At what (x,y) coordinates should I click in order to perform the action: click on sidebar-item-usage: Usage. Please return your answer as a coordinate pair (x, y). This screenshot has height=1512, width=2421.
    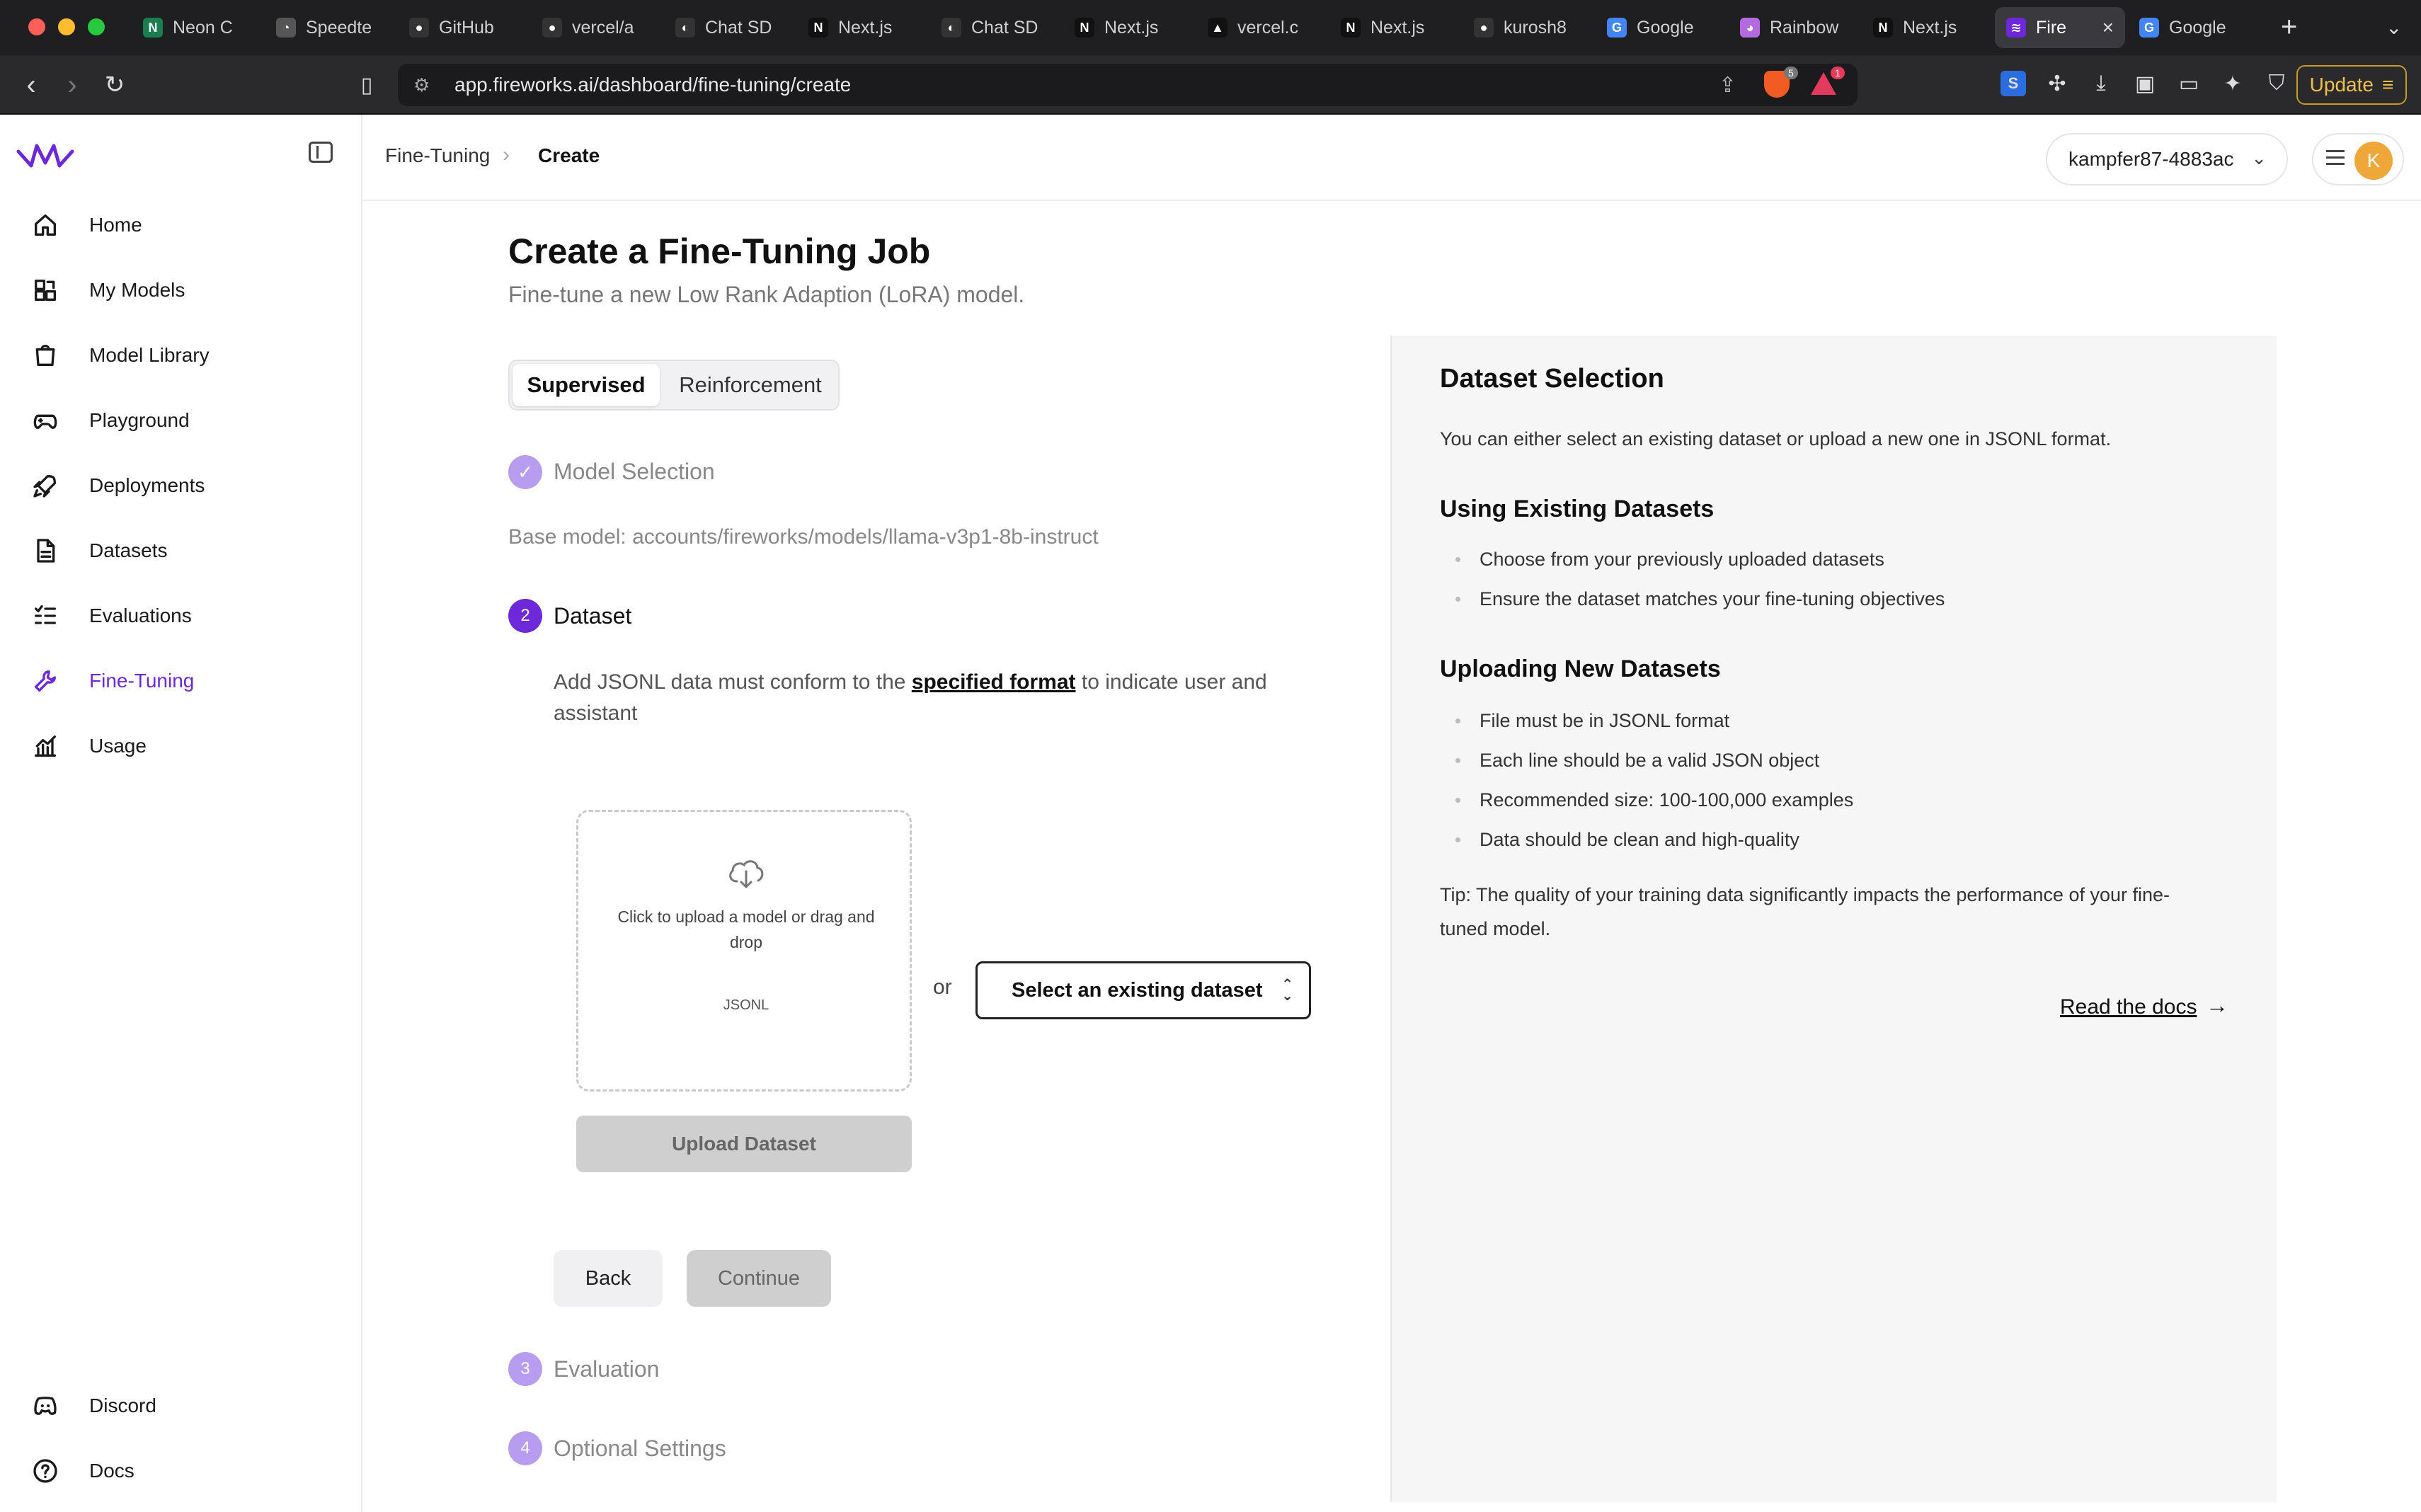
    Looking at the image, I should click on (184, 746).